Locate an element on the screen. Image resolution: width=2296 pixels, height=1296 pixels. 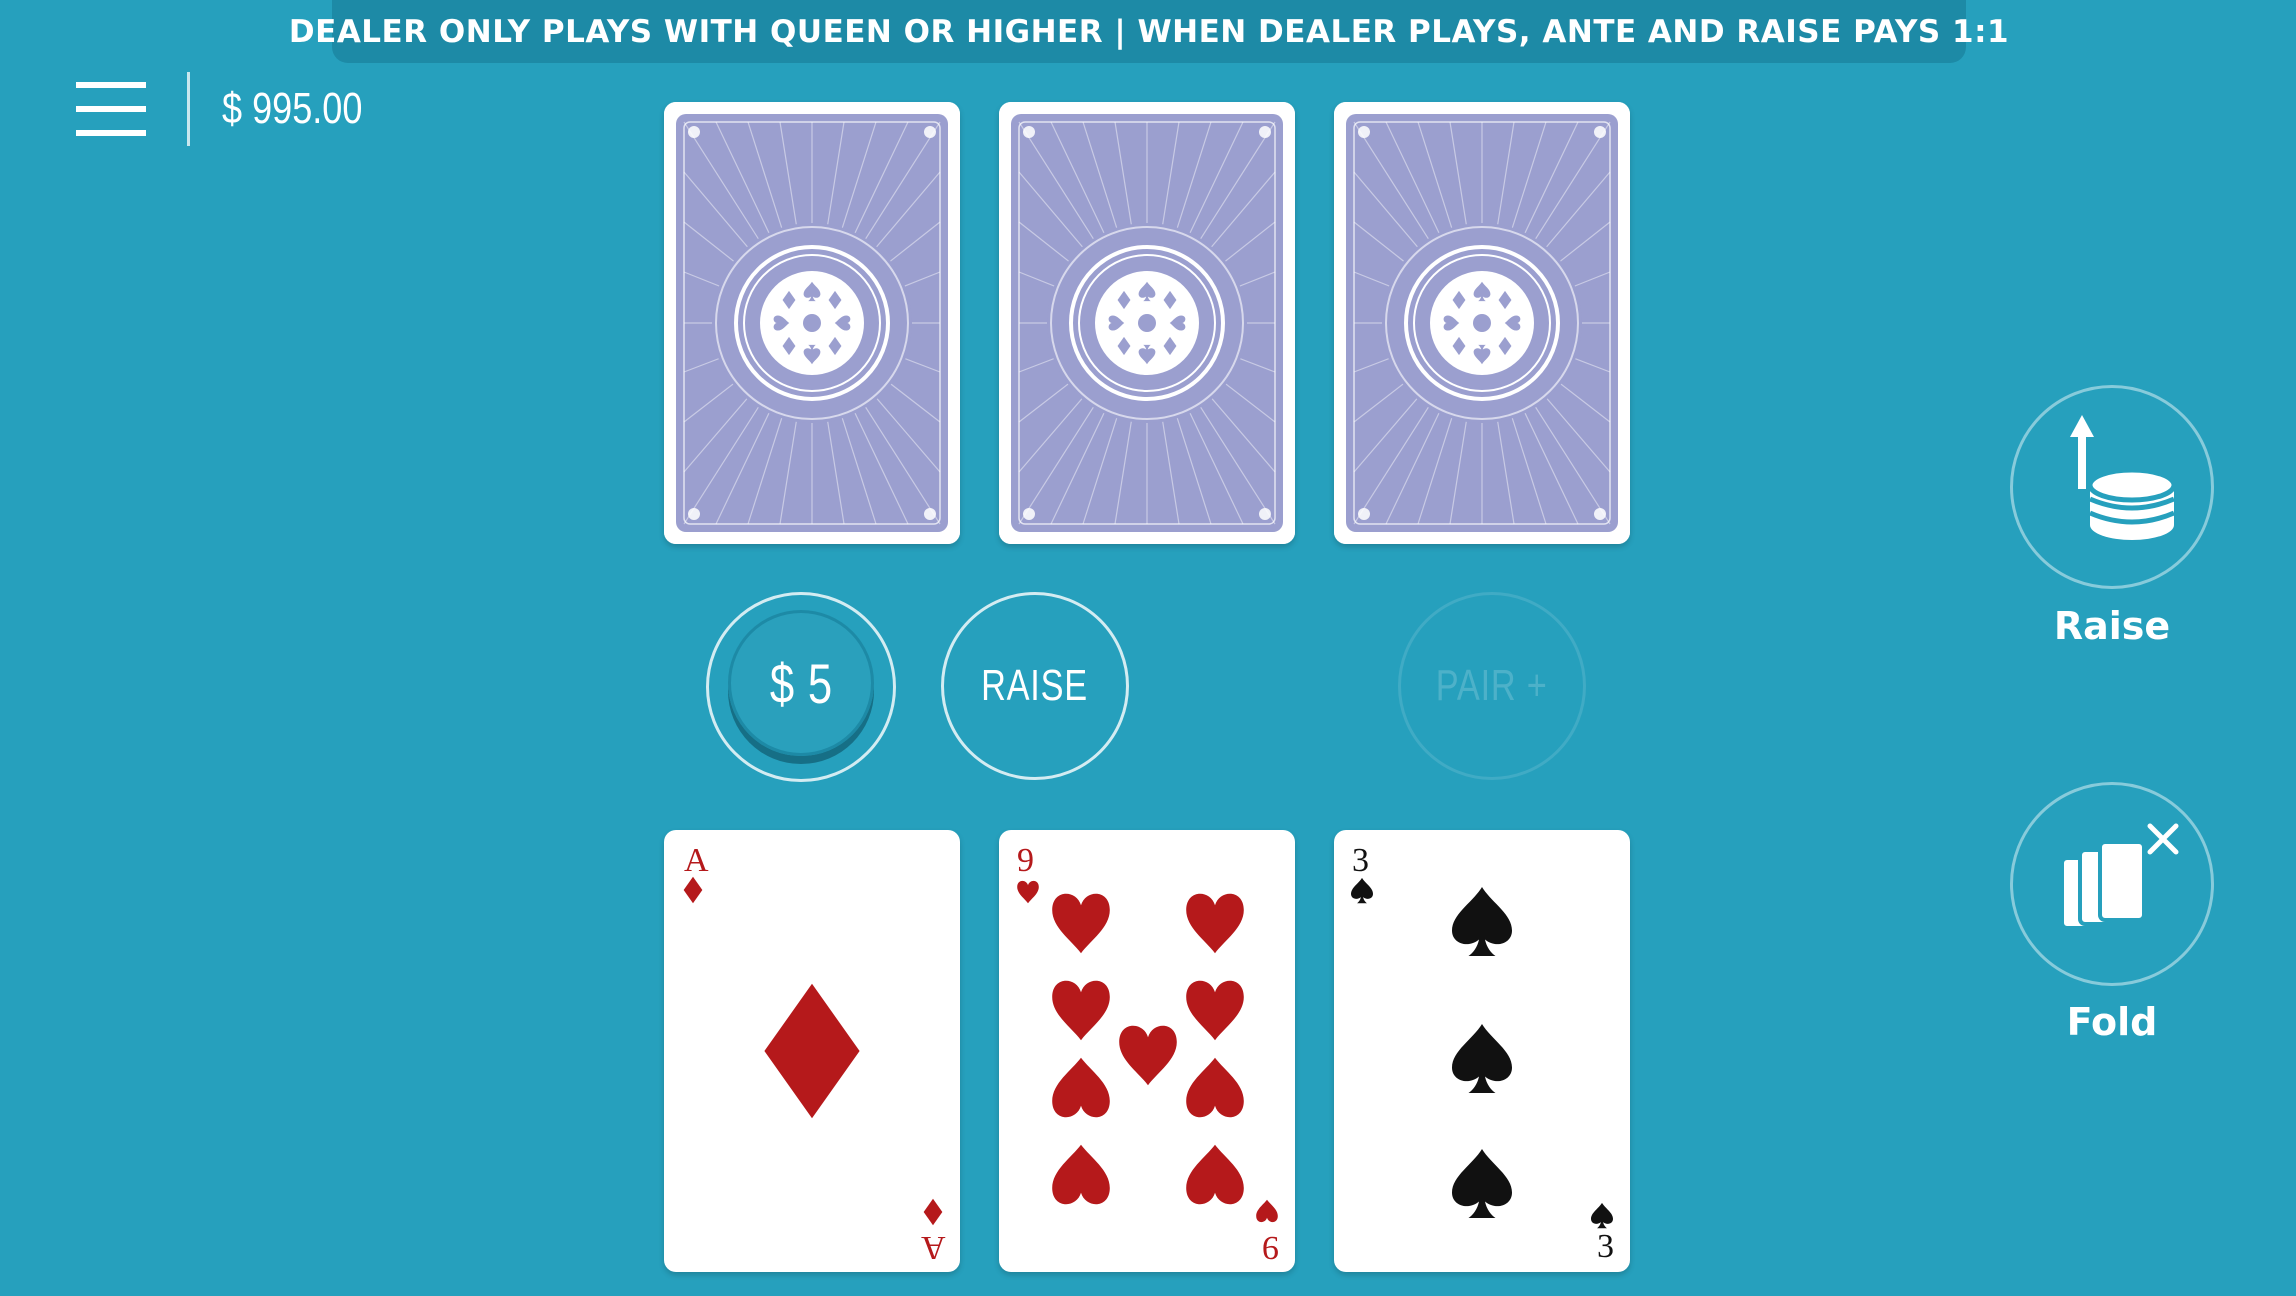
raise-action-button is located at coordinates (2112, 487).